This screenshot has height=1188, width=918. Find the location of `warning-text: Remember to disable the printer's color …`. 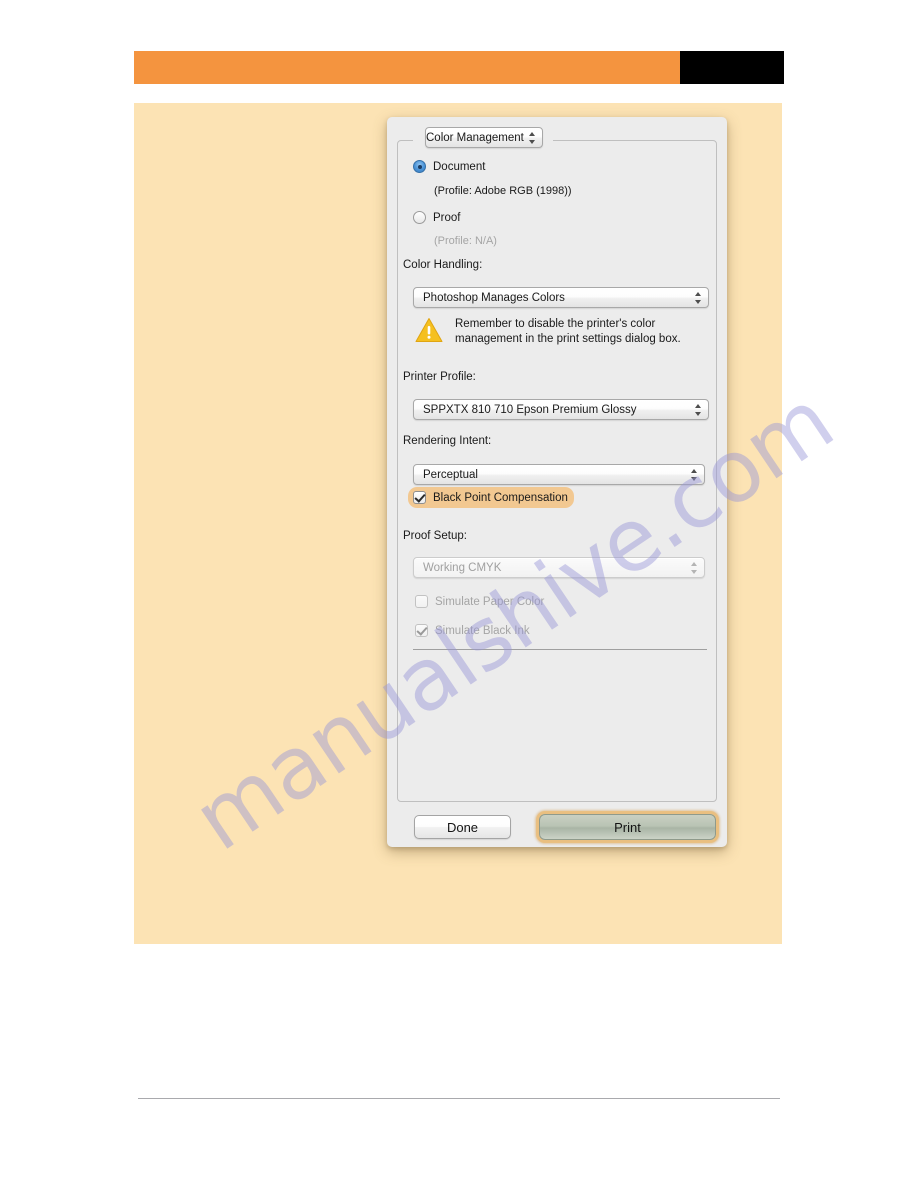

warning-text: Remember to disable the printer's color … is located at coordinates (568, 331).